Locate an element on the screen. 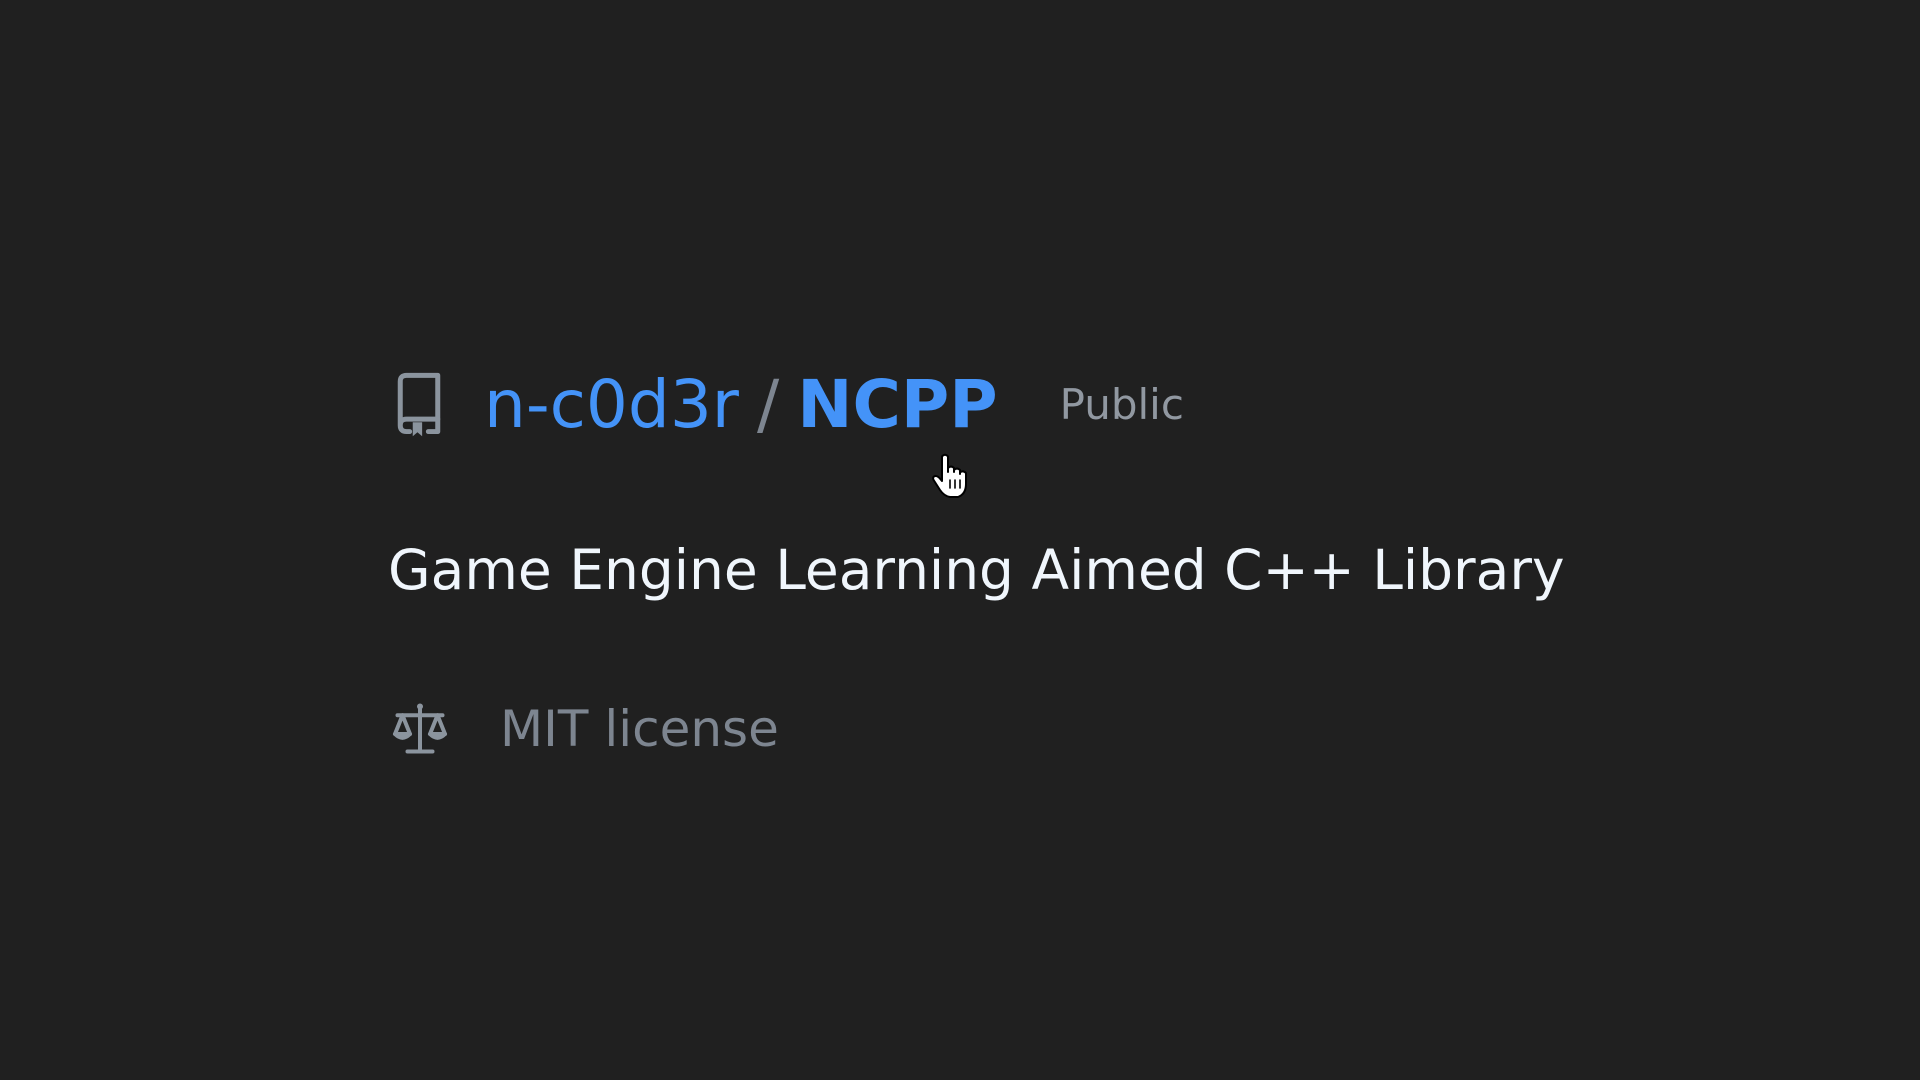 The width and height of the screenshot is (1920, 1080). repo-header: n-c0d3r / NCPP Public is located at coordinates (788, 405).